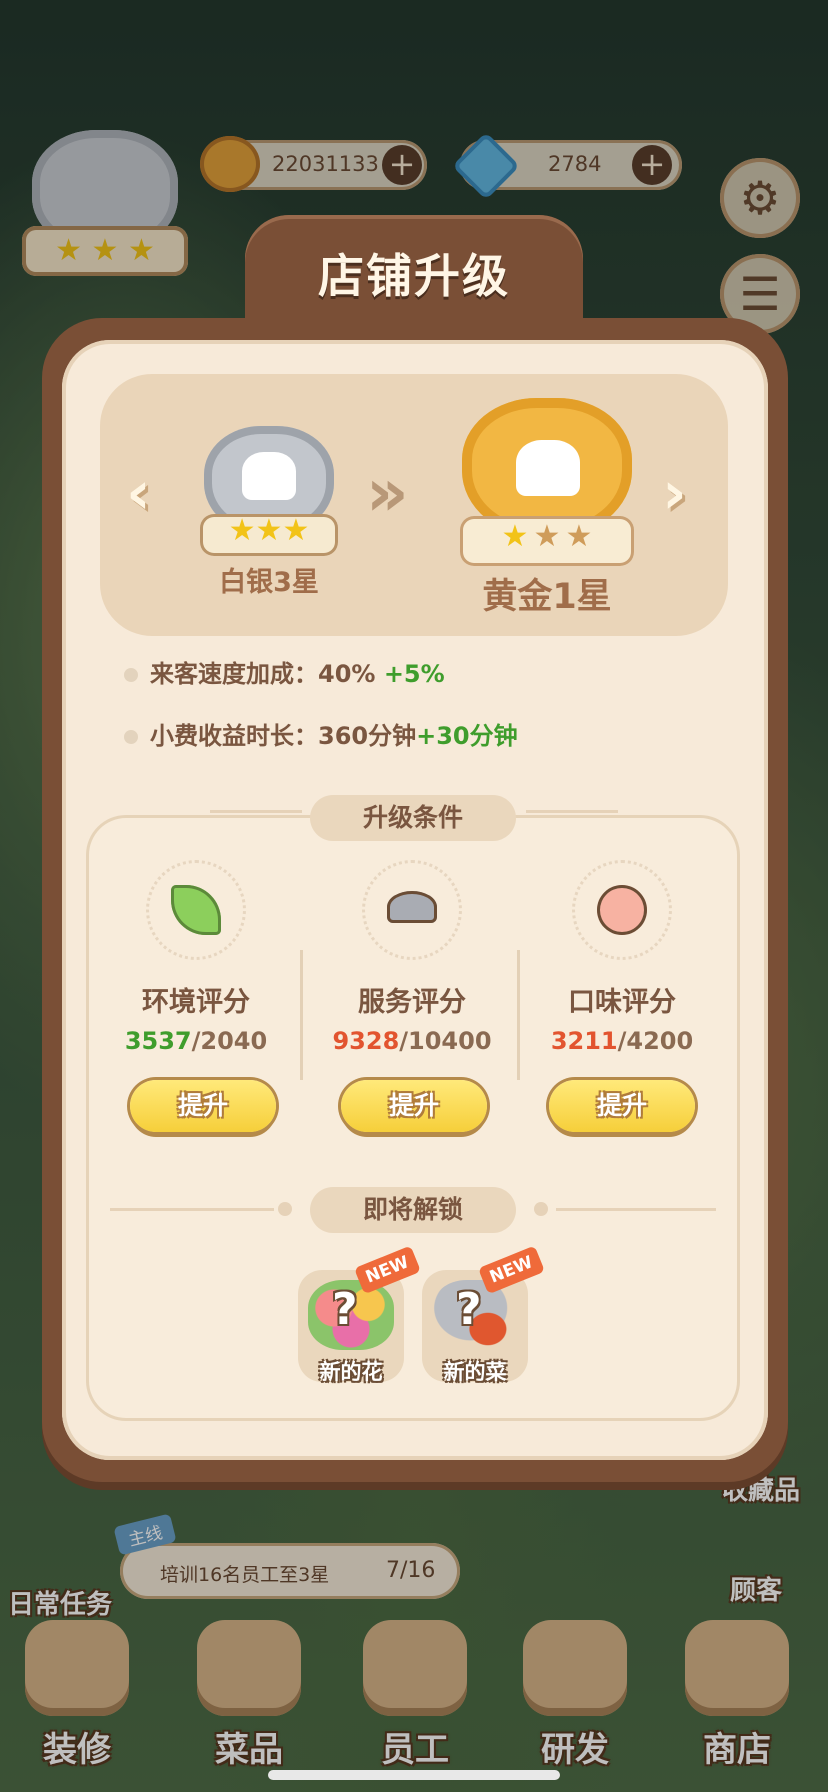 The width and height of the screenshot is (828, 1792). What do you see at coordinates (360, 1314) in the screenshot?
I see `unlock-new-flower: ? 新的花 NEW` at bounding box center [360, 1314].